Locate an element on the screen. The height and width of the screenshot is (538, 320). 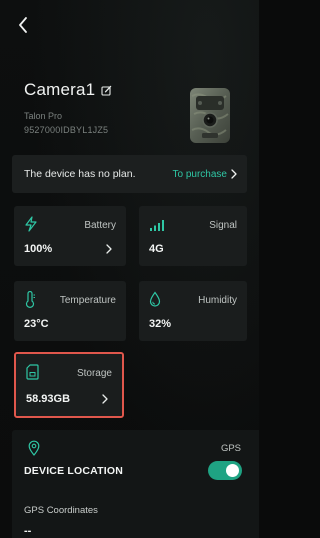
edit-name-button is located at coordinates (106, 90).